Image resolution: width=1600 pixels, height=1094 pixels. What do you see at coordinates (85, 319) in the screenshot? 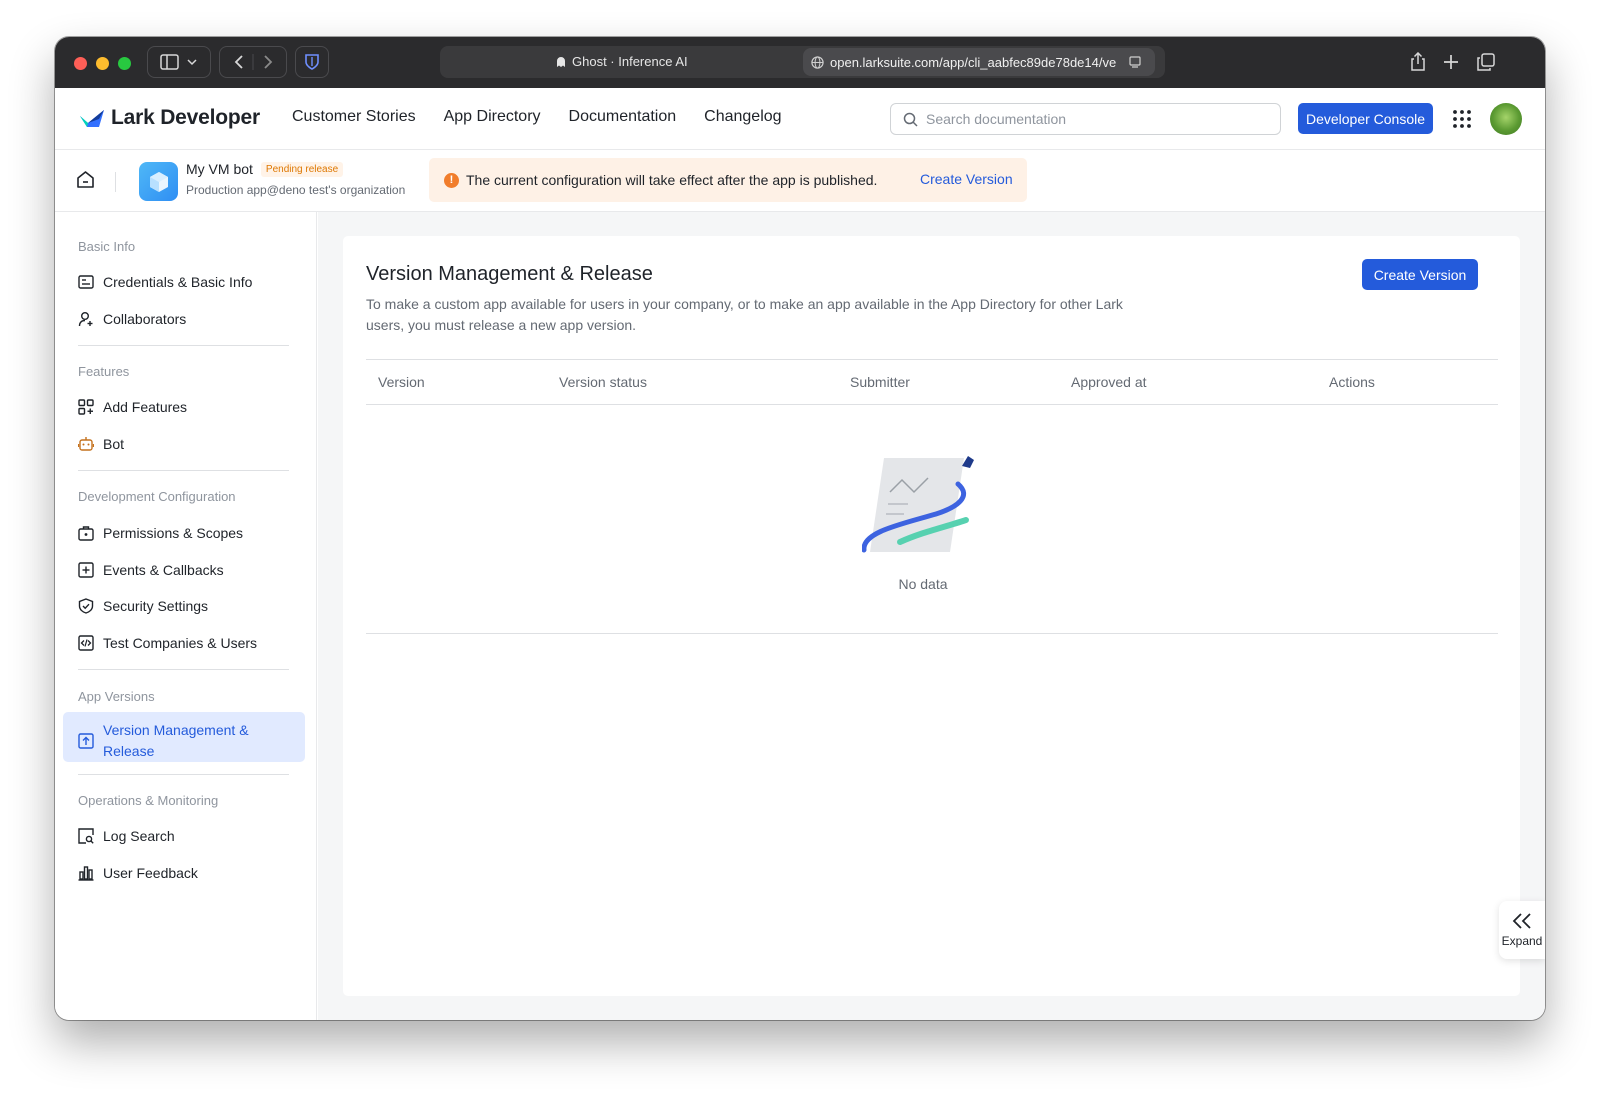
I see `user-add-icon` at bounding box center [85, 319].